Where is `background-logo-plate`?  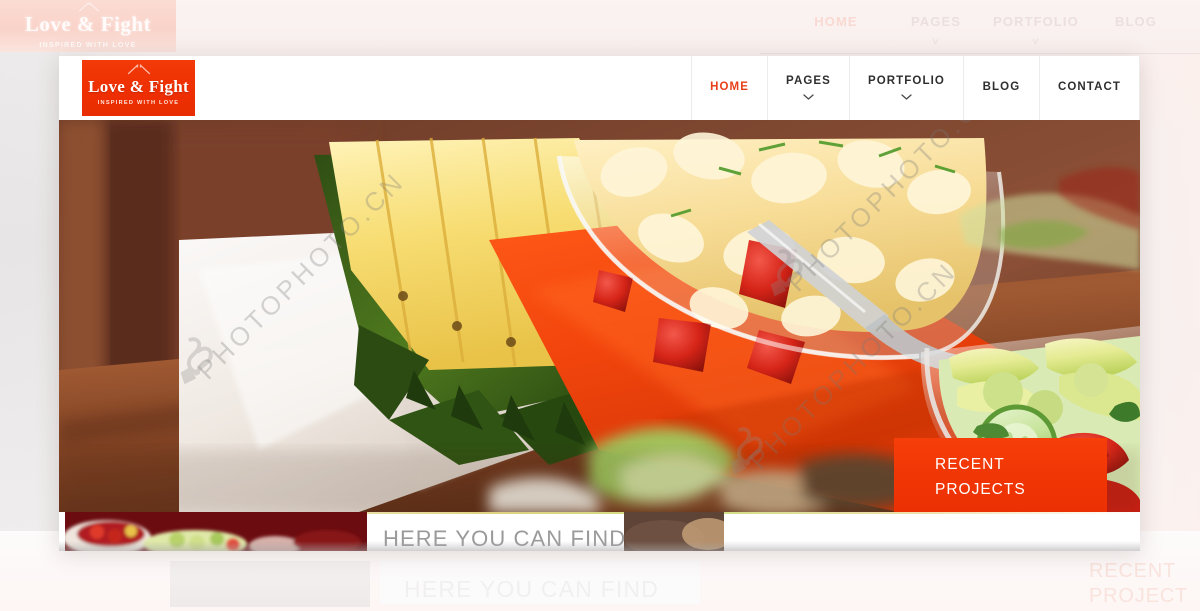 background-logo-plate is located at coordinates (88, 26).